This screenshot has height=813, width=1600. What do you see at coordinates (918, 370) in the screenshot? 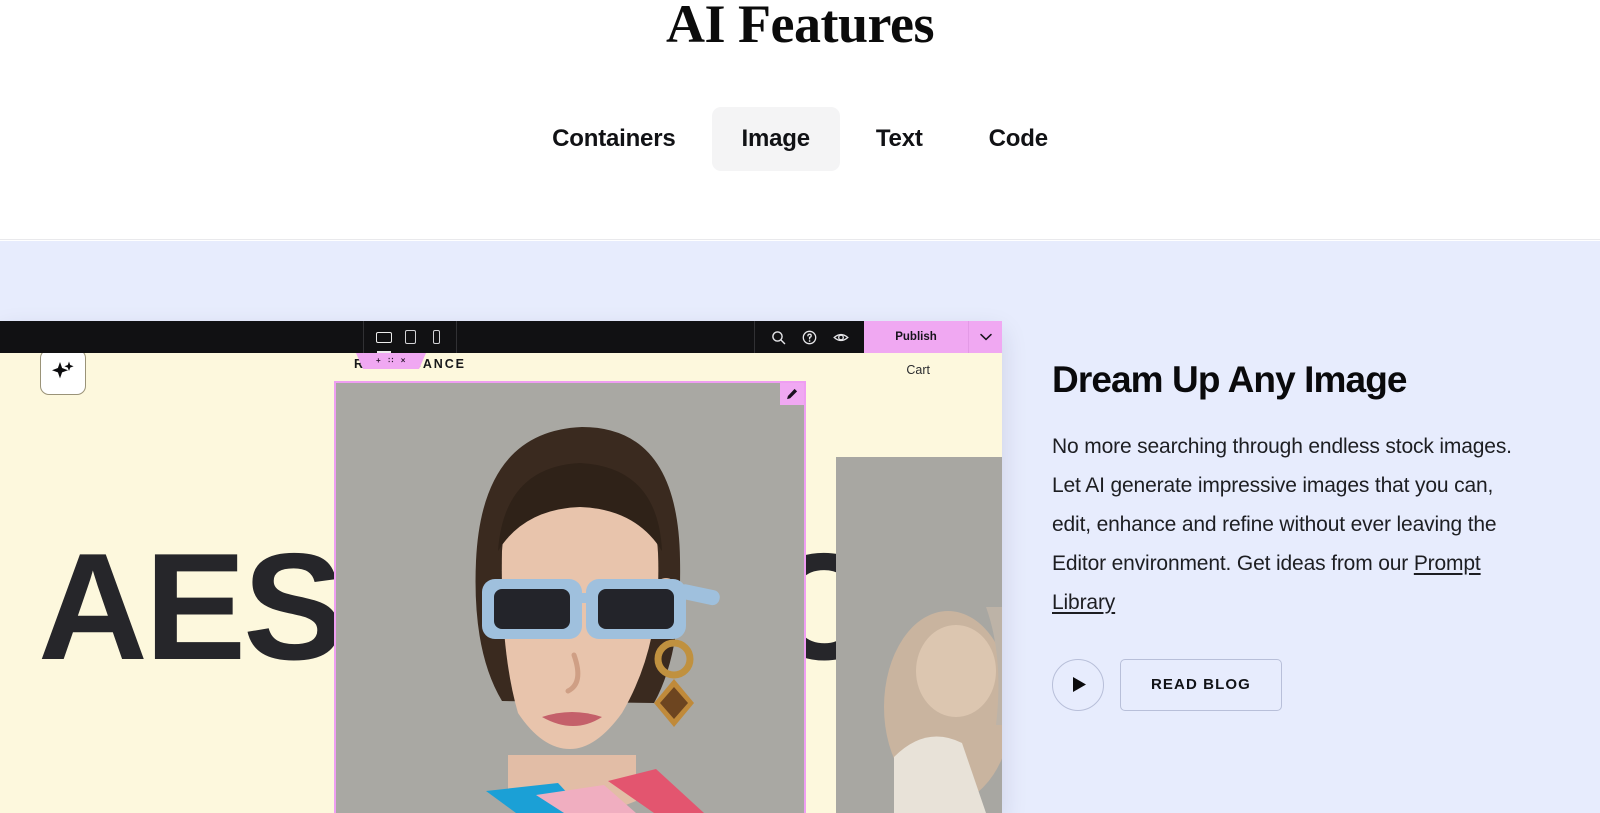
I see `site-cart-link: Cart` at bounding box center [918, 370].